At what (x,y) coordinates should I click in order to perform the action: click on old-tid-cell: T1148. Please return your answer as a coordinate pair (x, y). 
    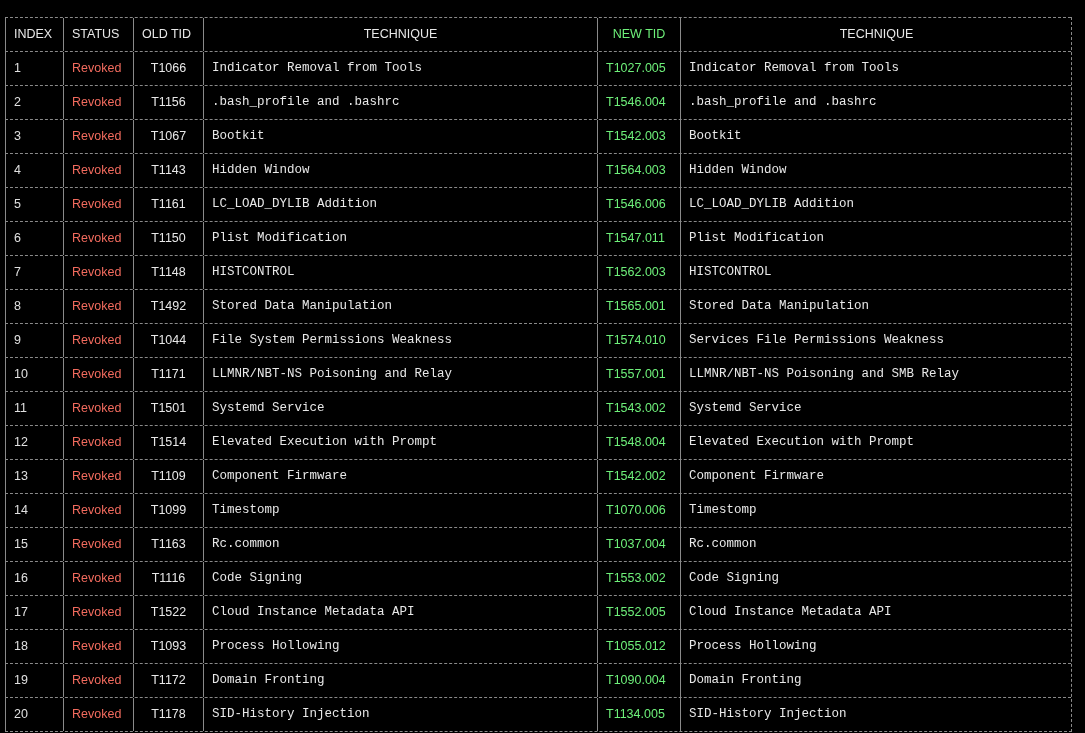
    Looking at the image, I should click on (168, 272).